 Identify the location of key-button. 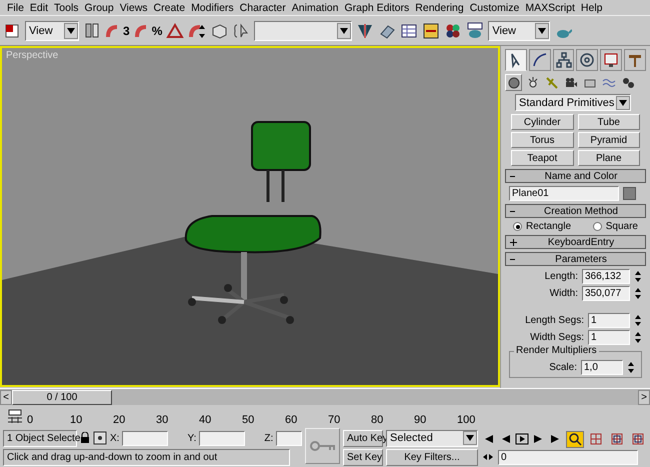
(322, 446).